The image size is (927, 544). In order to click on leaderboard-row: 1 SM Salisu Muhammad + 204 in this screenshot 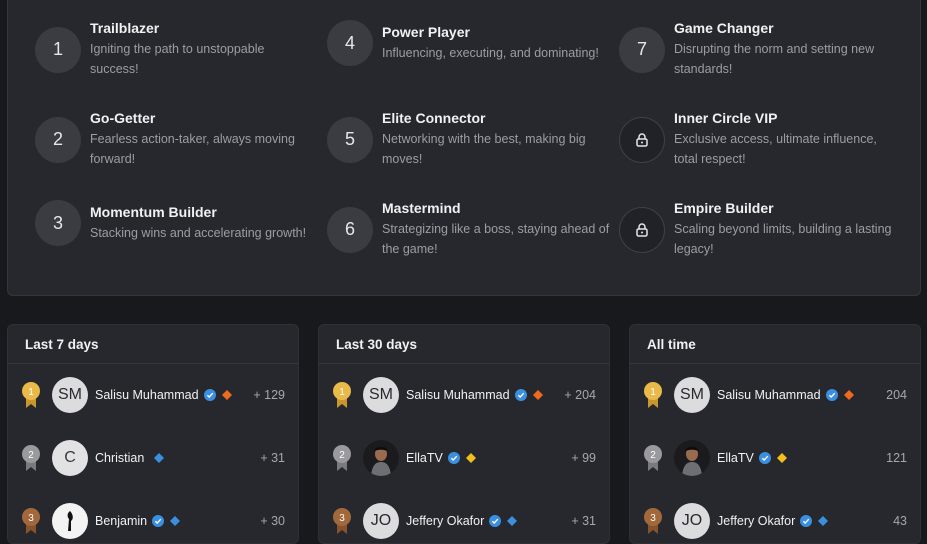, I will do `click(464, 395)`.